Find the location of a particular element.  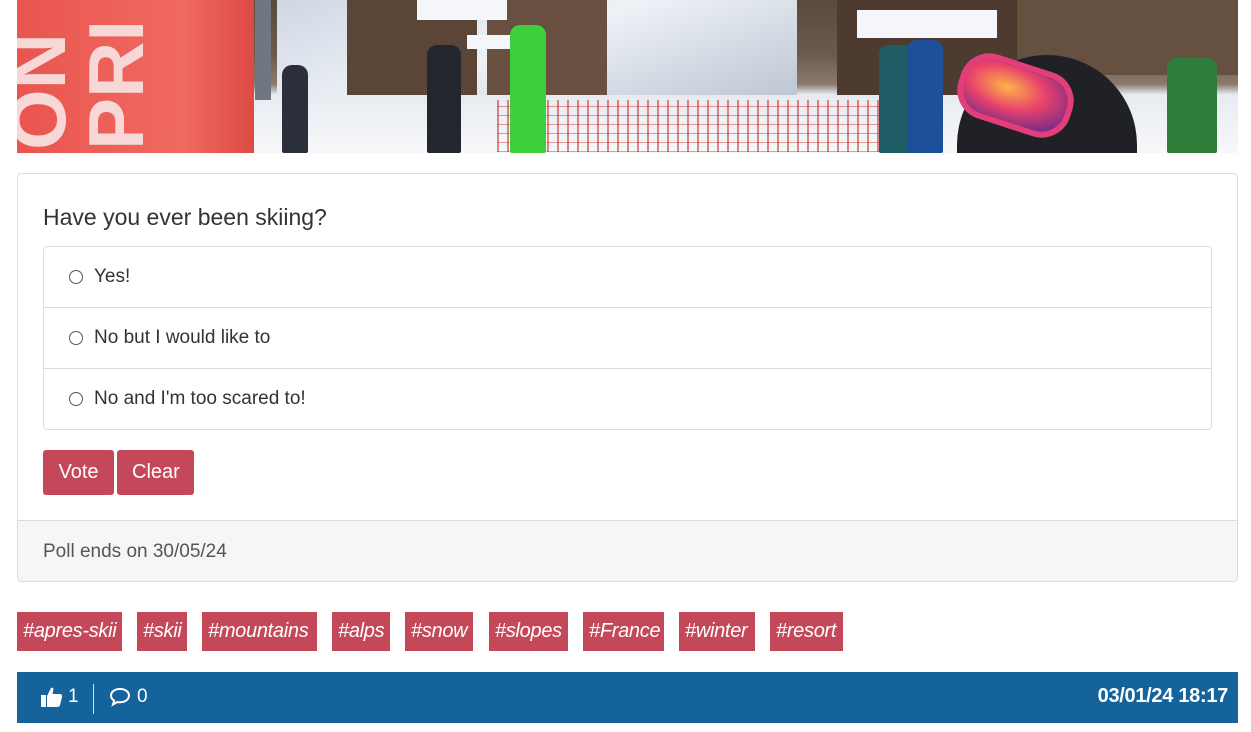

comments-button: 0 is located at coordinates (128, 697).